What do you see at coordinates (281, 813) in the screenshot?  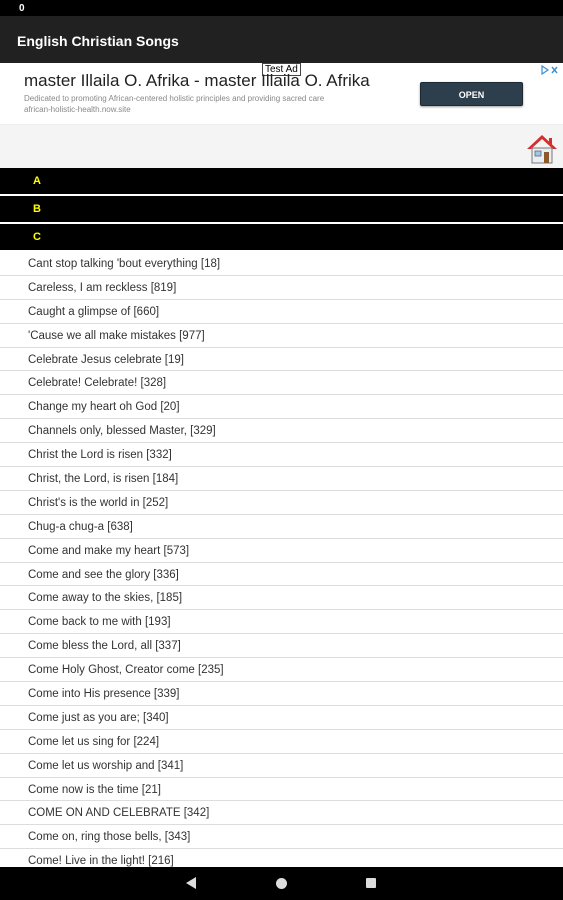 I see `song-item: COME ON AND CELEBRATE [342]` at bounding box center [281, 813].